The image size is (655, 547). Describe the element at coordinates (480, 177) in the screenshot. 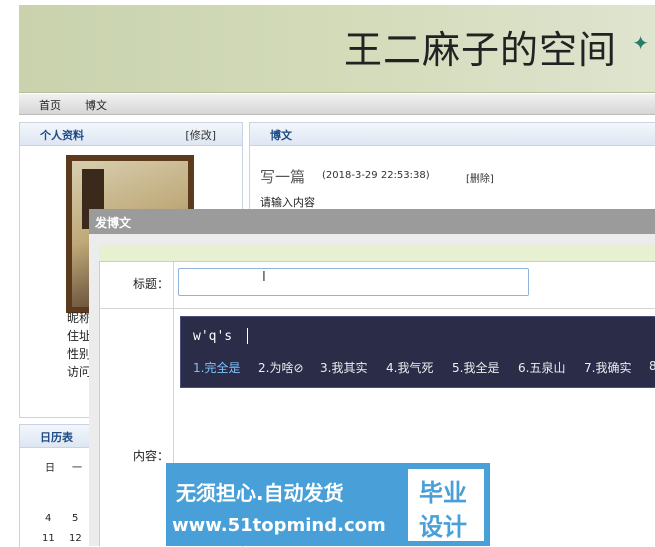

I see `post-delete-link: [删除]` at that location.